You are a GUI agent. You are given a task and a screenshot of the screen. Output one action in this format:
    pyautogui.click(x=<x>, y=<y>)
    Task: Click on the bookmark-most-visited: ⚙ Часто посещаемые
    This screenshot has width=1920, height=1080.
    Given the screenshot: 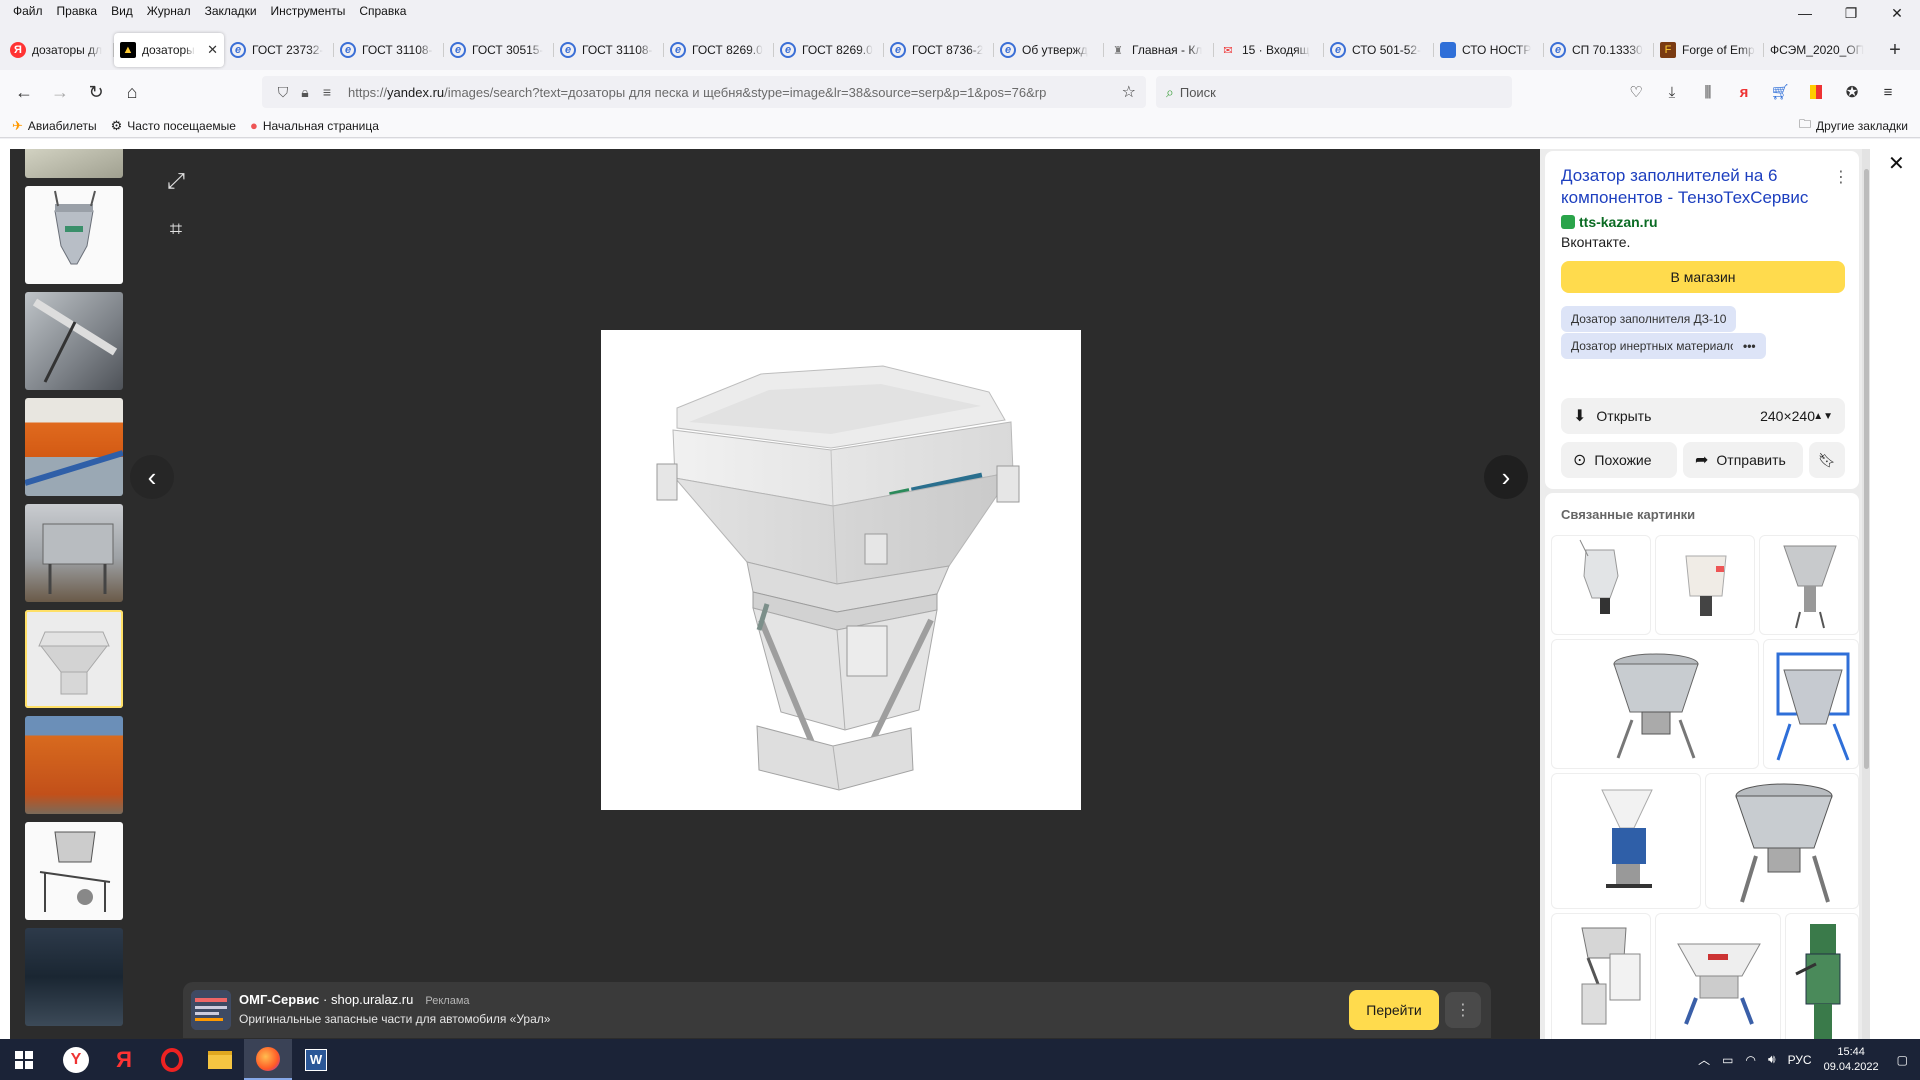 What is the action you would take?
    pyautogui.click(x=173, y=126)
    